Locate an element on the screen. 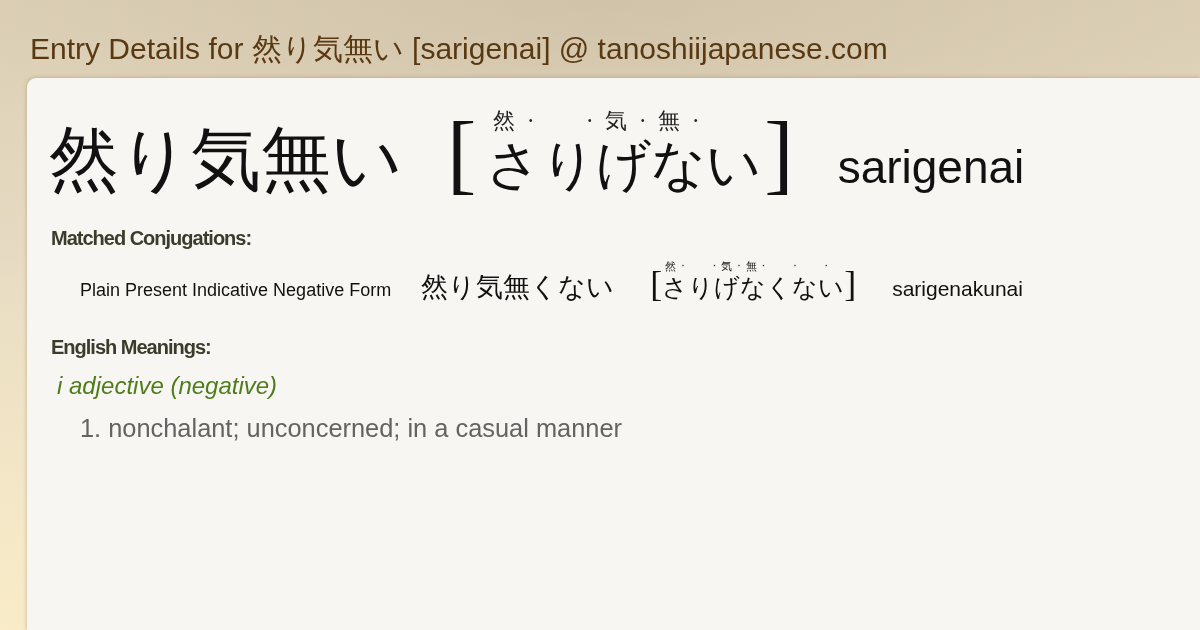 The image size is (1200, 630). kanji-annotation: 然· ·気·無· · · is located at coordinates (749, 266).